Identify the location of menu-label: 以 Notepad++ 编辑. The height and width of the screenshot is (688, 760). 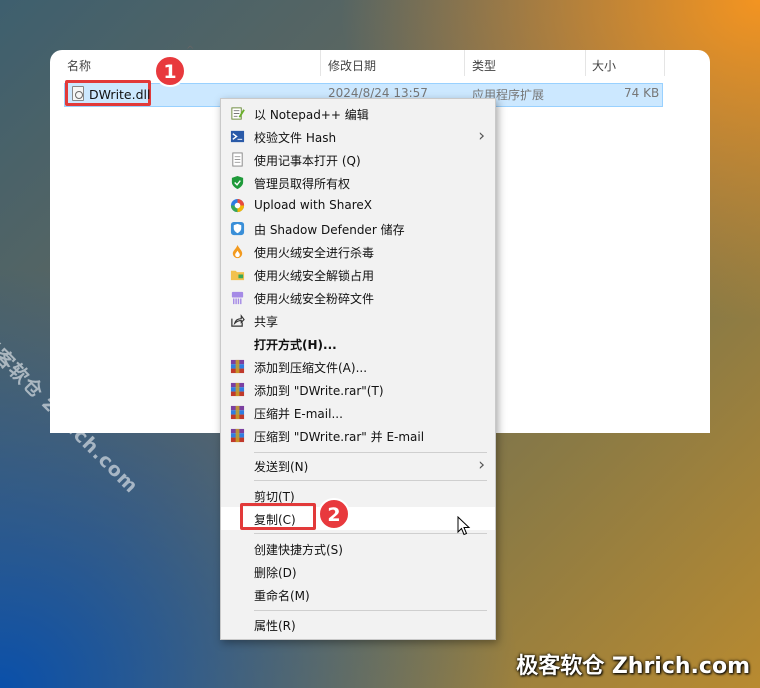
(311, 115).